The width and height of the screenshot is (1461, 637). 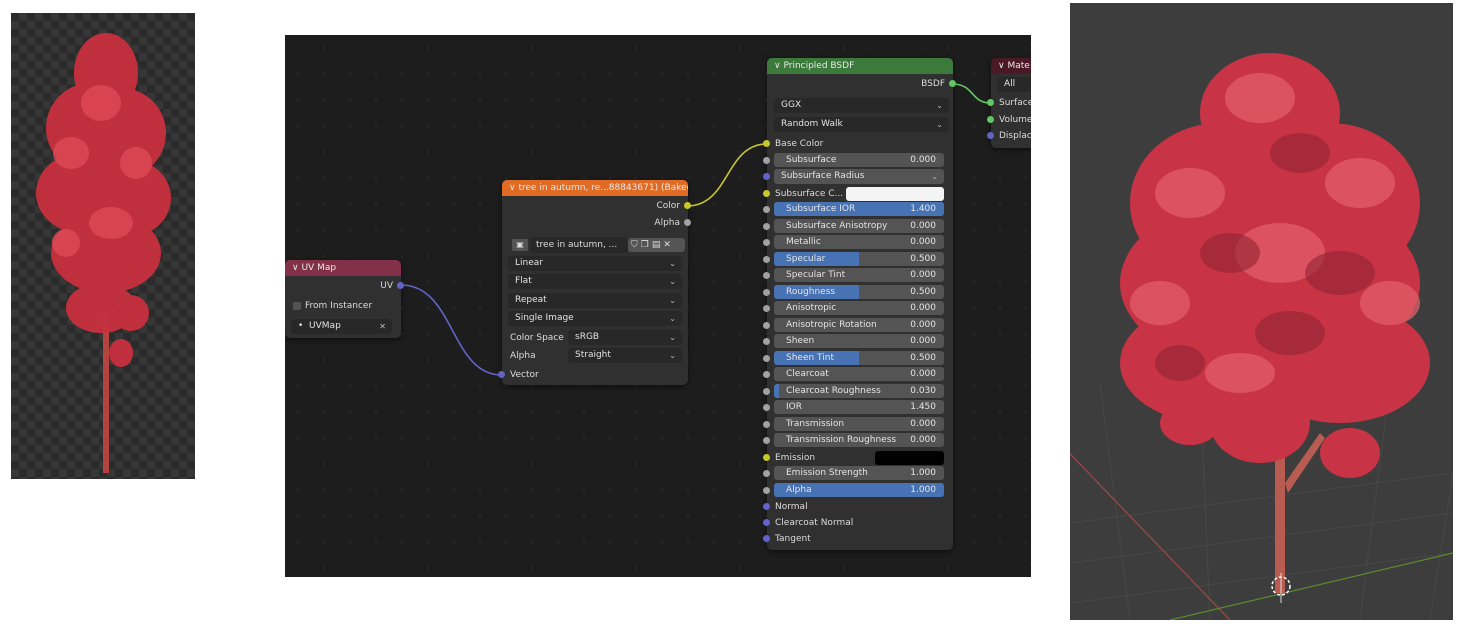 What do you see at coordinates (595, 188) in the screenshot?
I see `image-node-header: ∨ tree in autumn, re...88843671) (Baked)` at bounding box center [595, 188].